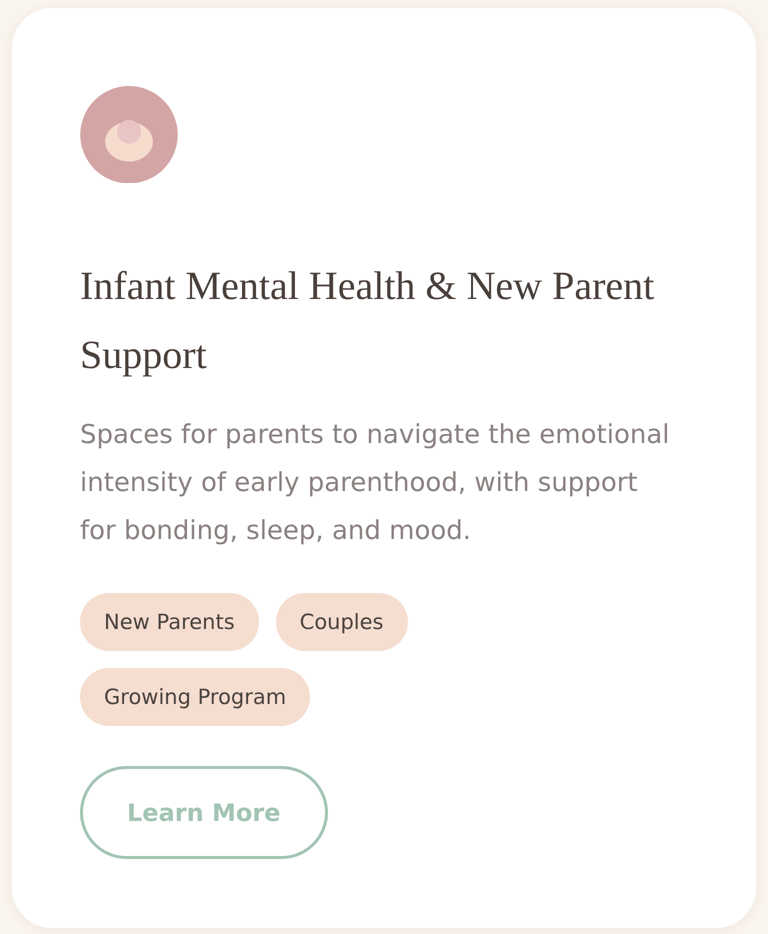 The width and height of the screenshot is (768, 934). What do you see at coordinates (129, 135) in the screenshot?
I see `emblem-icon` at bounding box center [129, 135].